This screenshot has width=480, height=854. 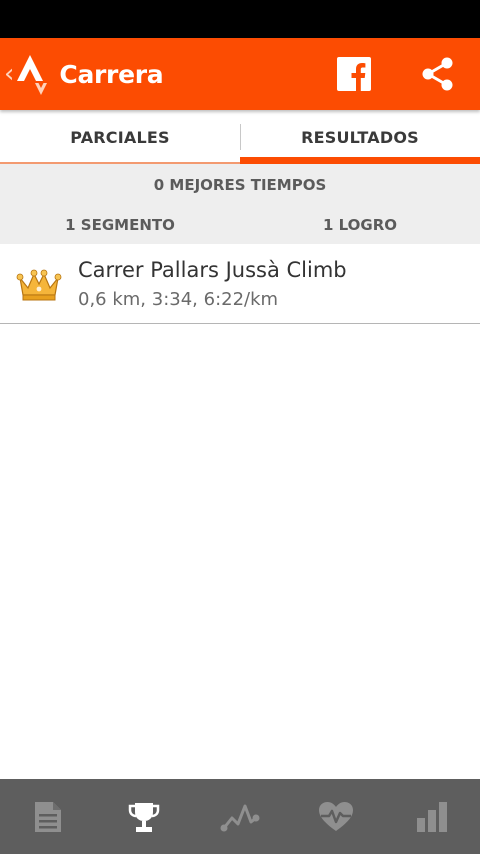 I want to click on tab-parciales: PARCIALES, so click(x=120, y=137).